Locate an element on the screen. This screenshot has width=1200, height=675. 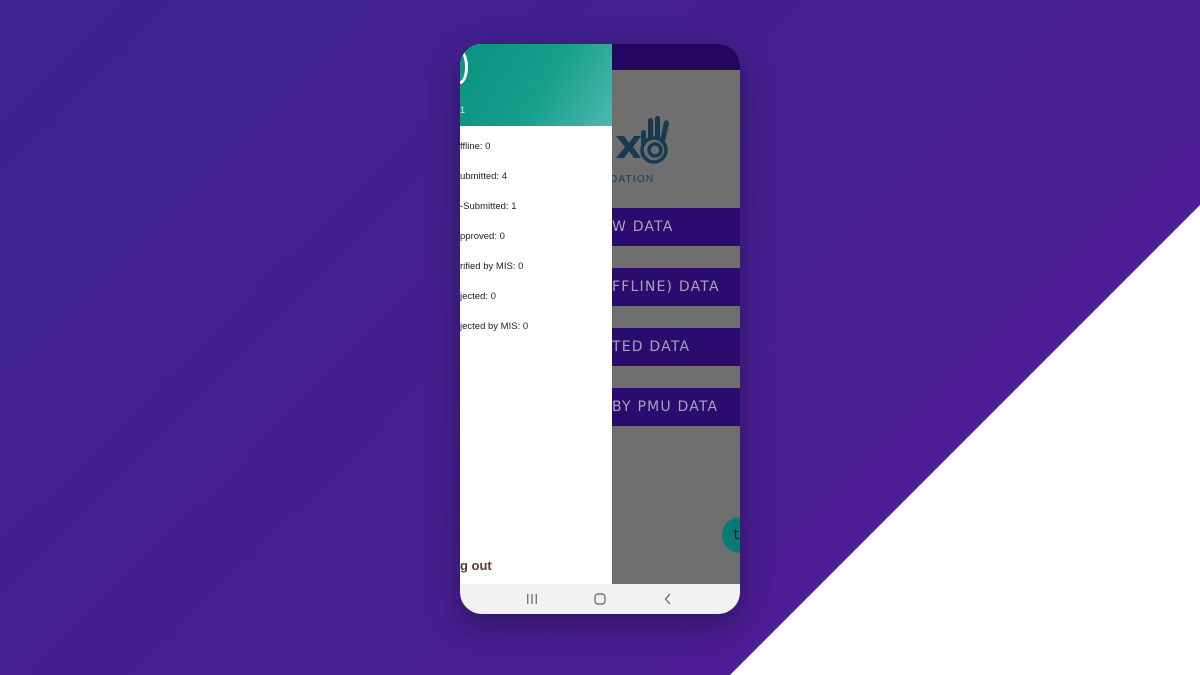
back-icon is located at coordinates (667, 599).